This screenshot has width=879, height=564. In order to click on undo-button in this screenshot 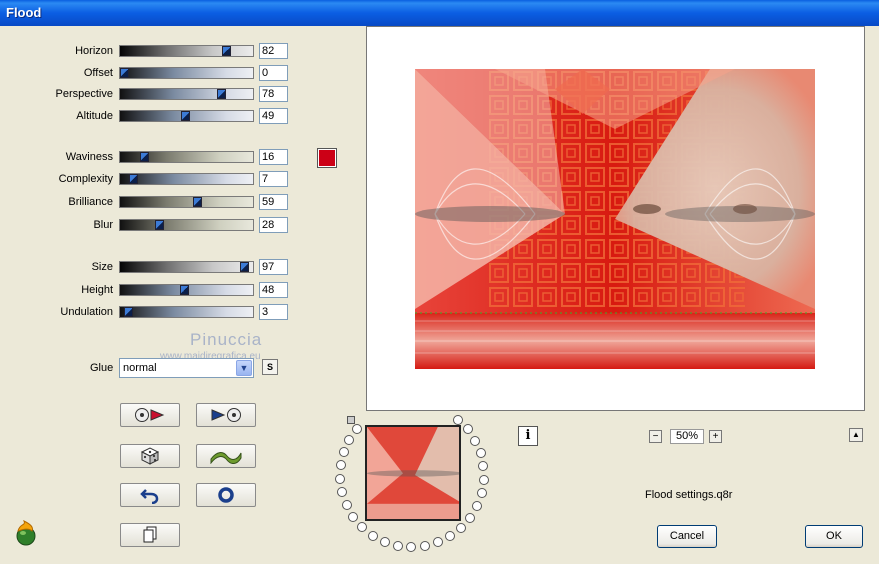, I will do `click(150, 495)`.